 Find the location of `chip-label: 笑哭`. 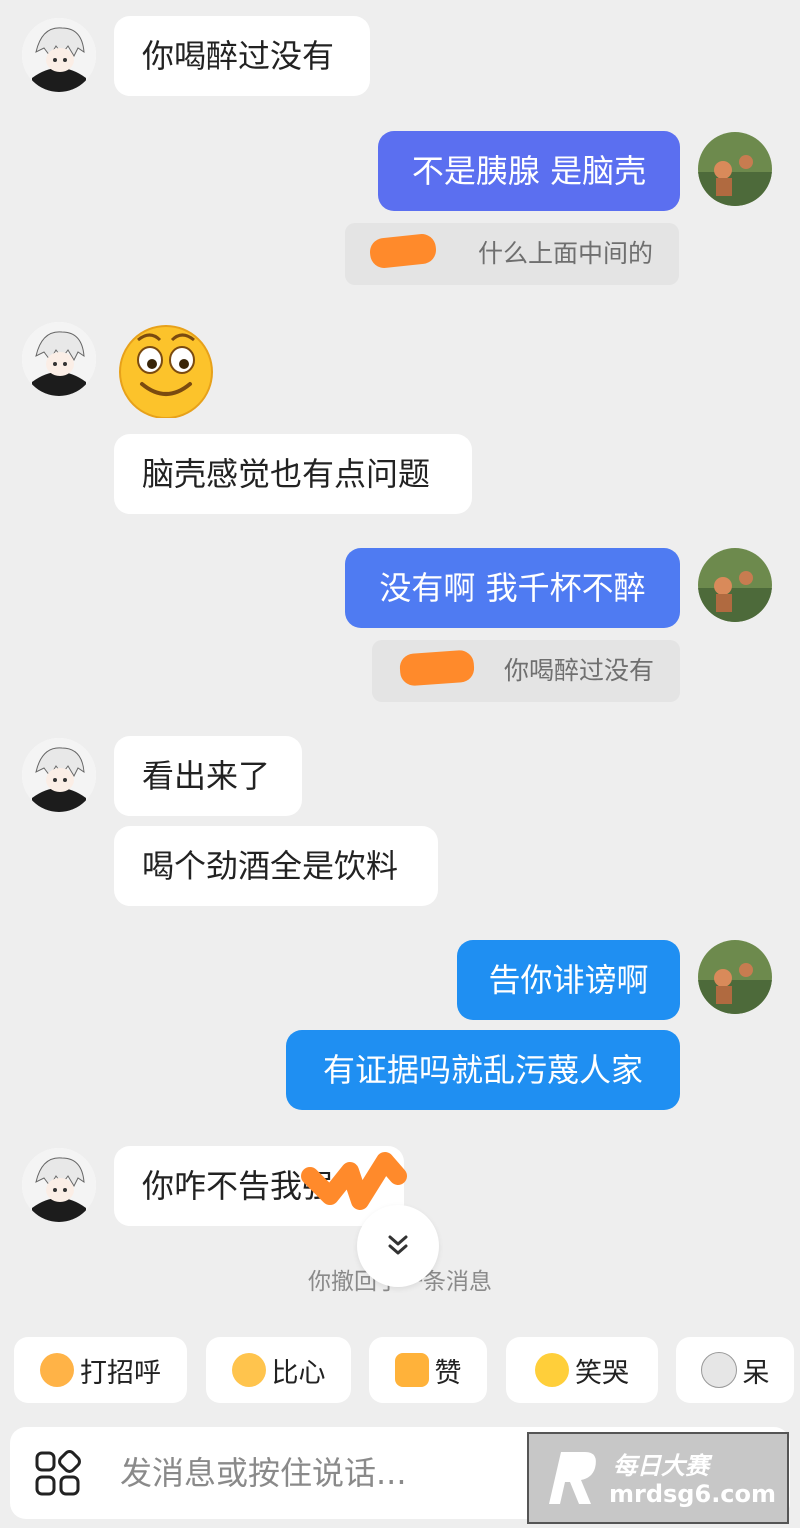

chip-label: 笑哭 is located at coordinates (602, 1373).